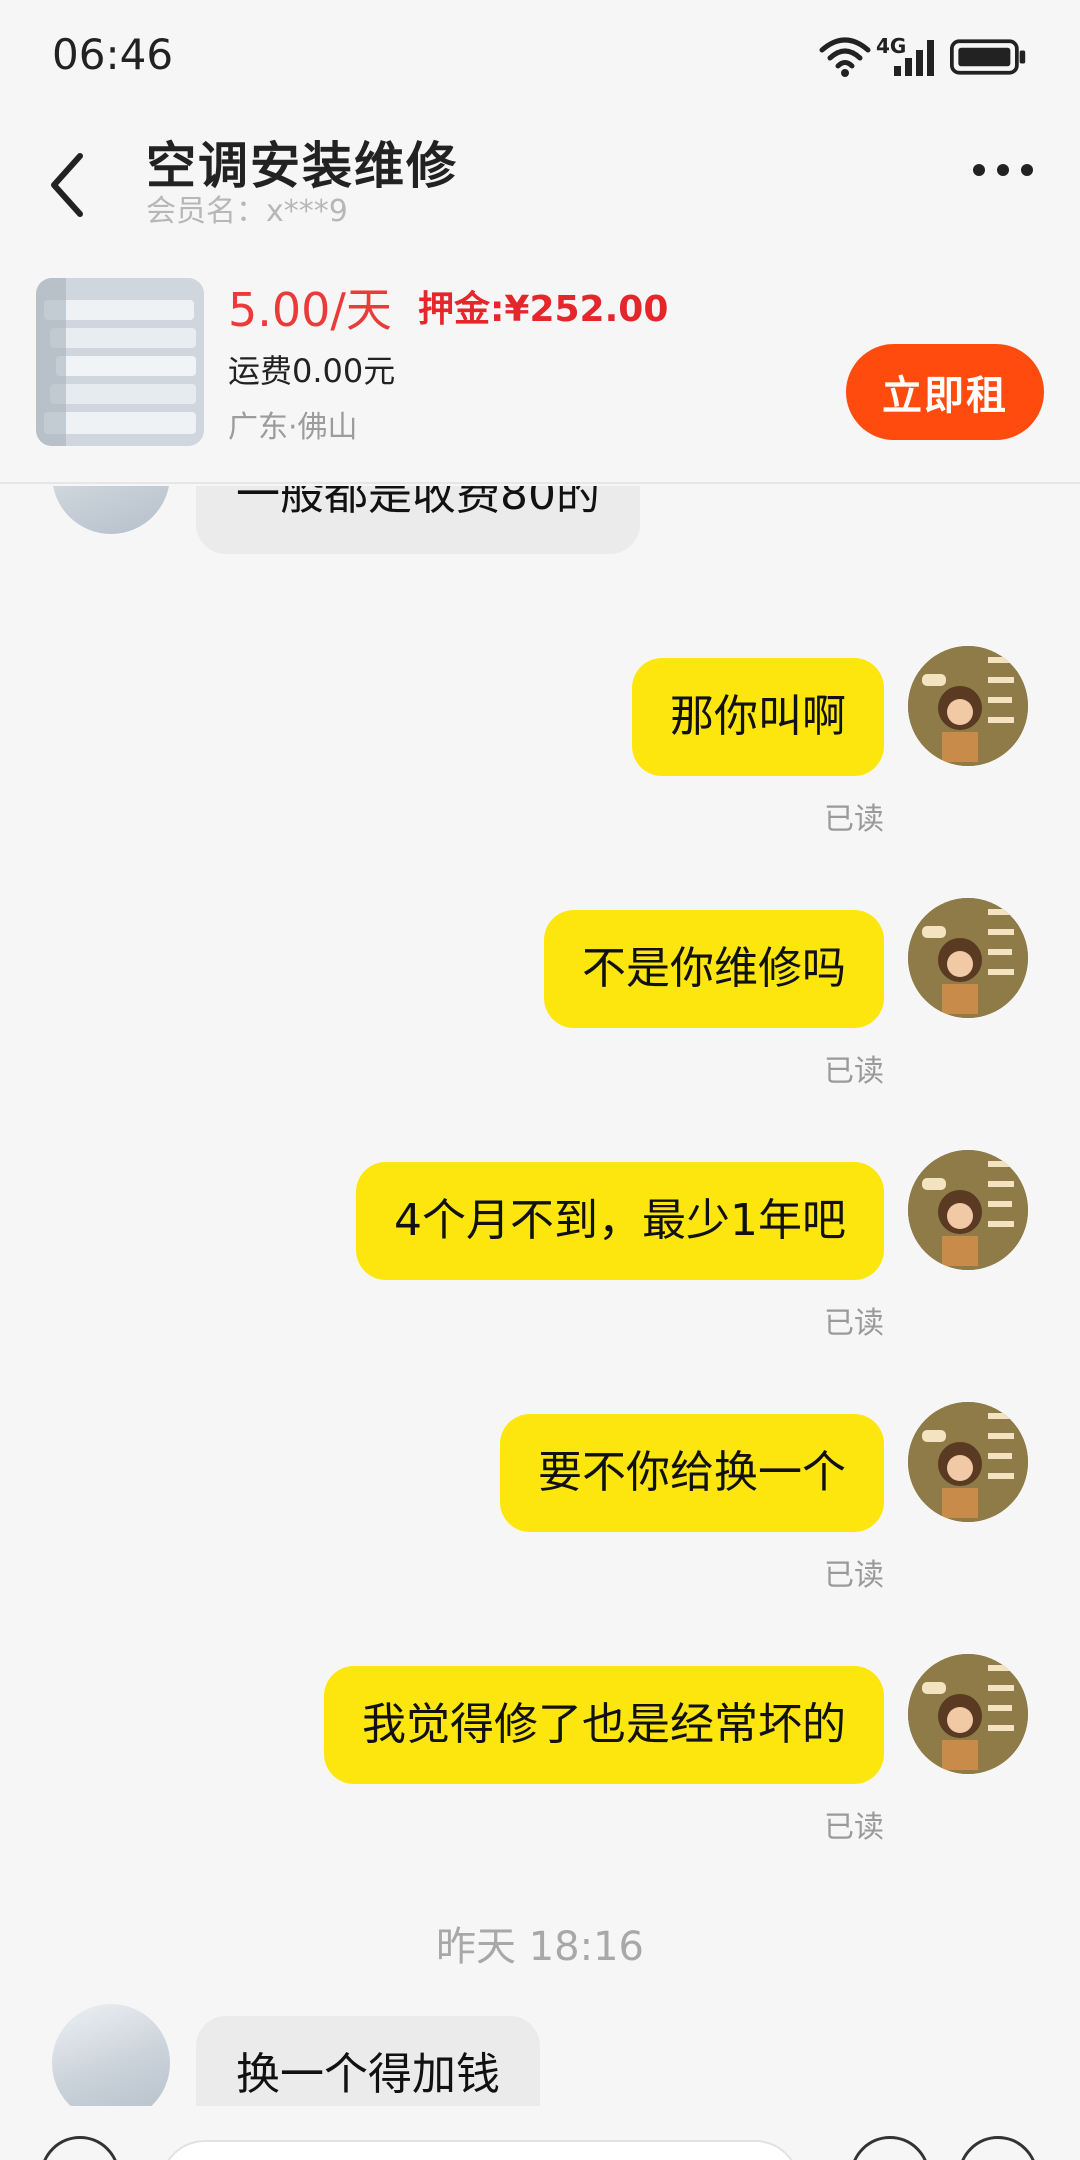 The width and height of the screenshot is (1080, 2160). Describe the element at coordinates (1003, 170) in the screenshot. I see `more-icon` at that location.